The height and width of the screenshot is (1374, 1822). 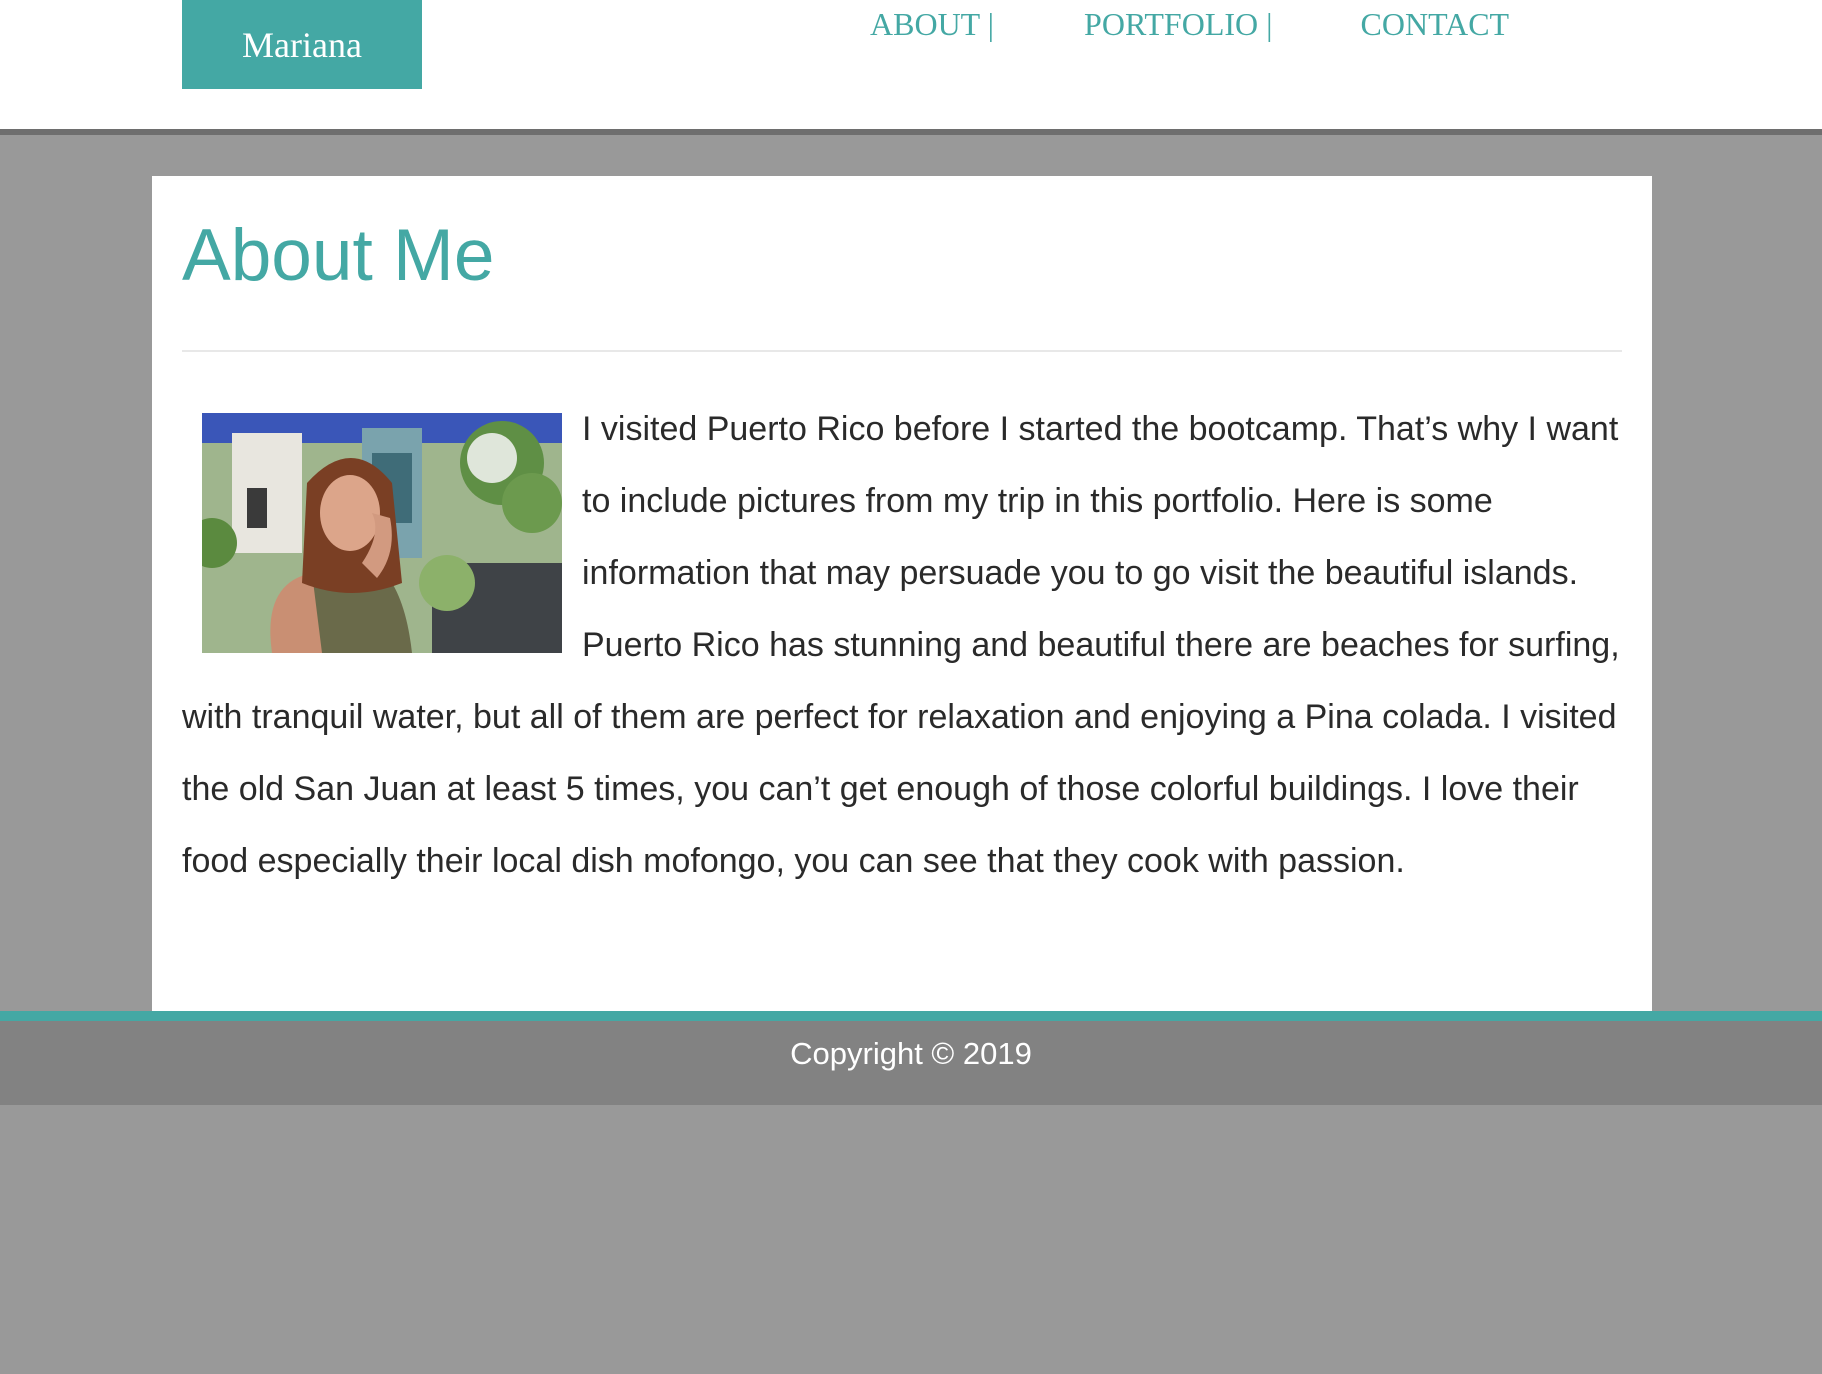 I want to click on footer-accent-bar, so click(x=911, y=1016).